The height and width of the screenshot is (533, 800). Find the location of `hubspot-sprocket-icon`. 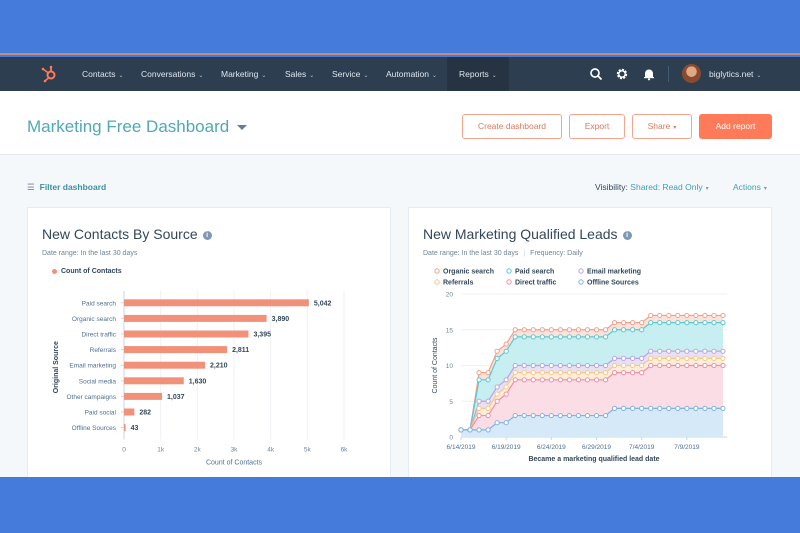

hubspot-sprocket-icon is located at coordinates (49, 74).